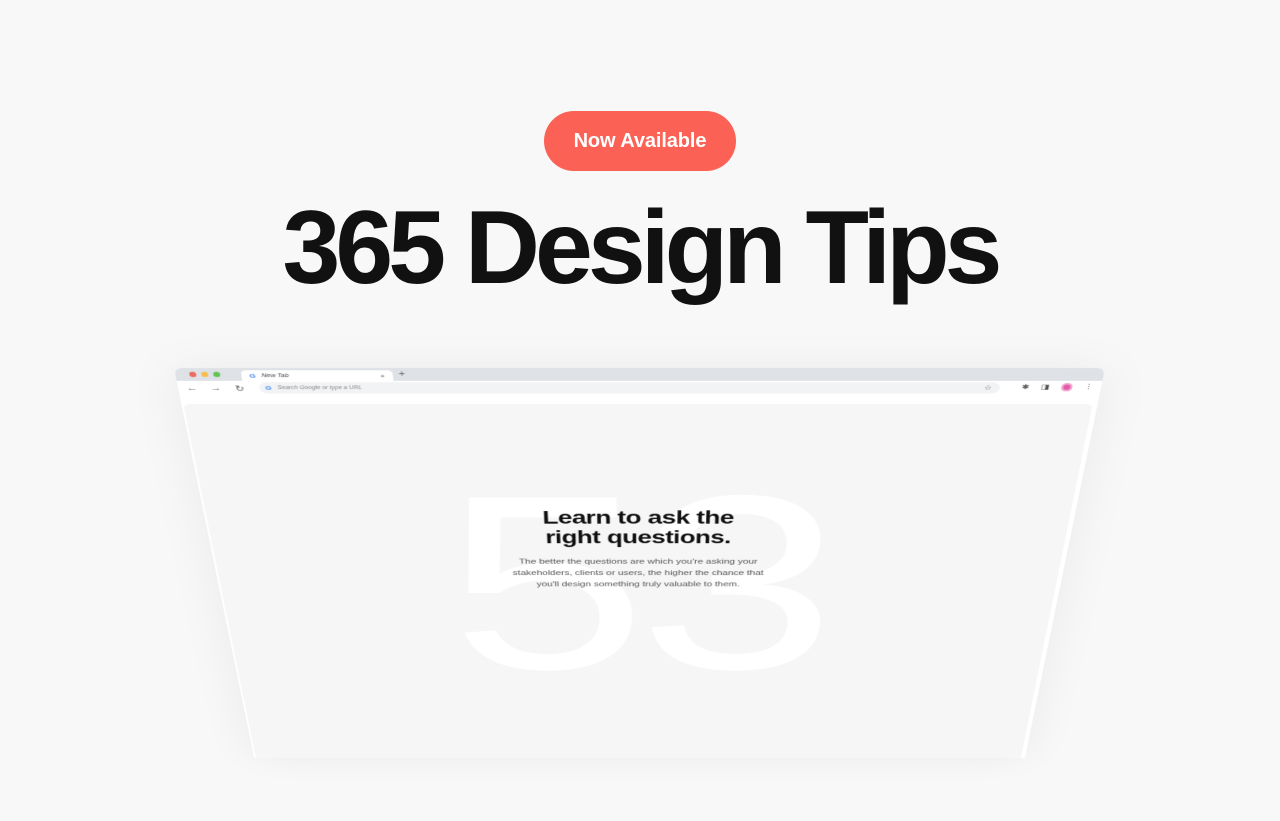 The height and width of the screenshot is (821, 1280). I want to click on tab-strip: G New Tab × +, so click(639, 374).